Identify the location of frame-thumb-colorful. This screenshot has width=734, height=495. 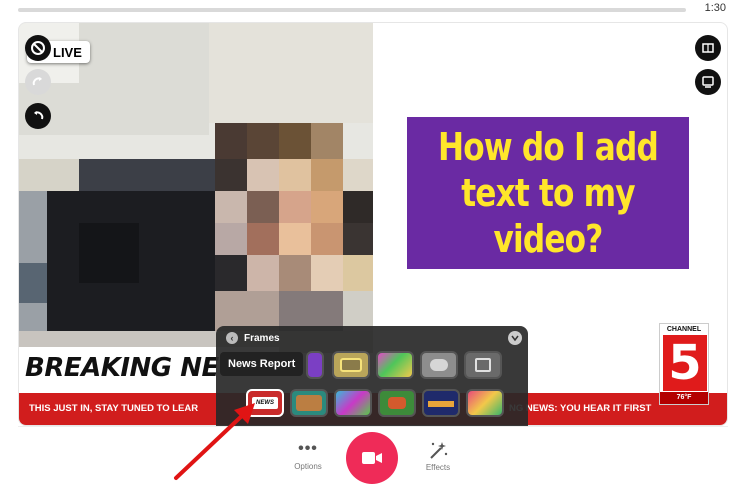
(353, 403).